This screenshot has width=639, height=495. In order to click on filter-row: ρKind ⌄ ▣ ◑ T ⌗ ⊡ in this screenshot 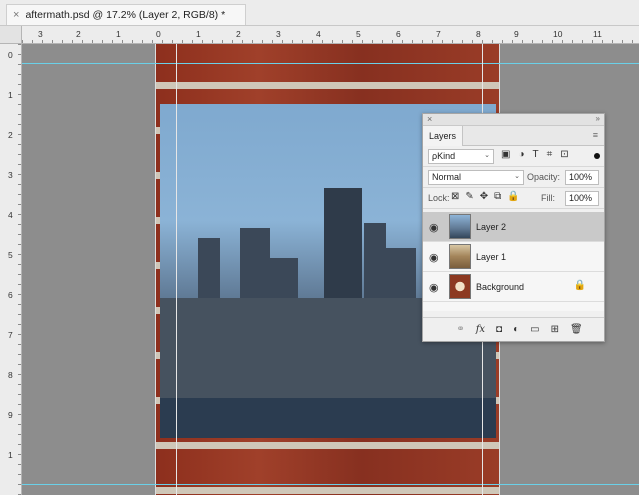, I will do `click(513, 156)`.